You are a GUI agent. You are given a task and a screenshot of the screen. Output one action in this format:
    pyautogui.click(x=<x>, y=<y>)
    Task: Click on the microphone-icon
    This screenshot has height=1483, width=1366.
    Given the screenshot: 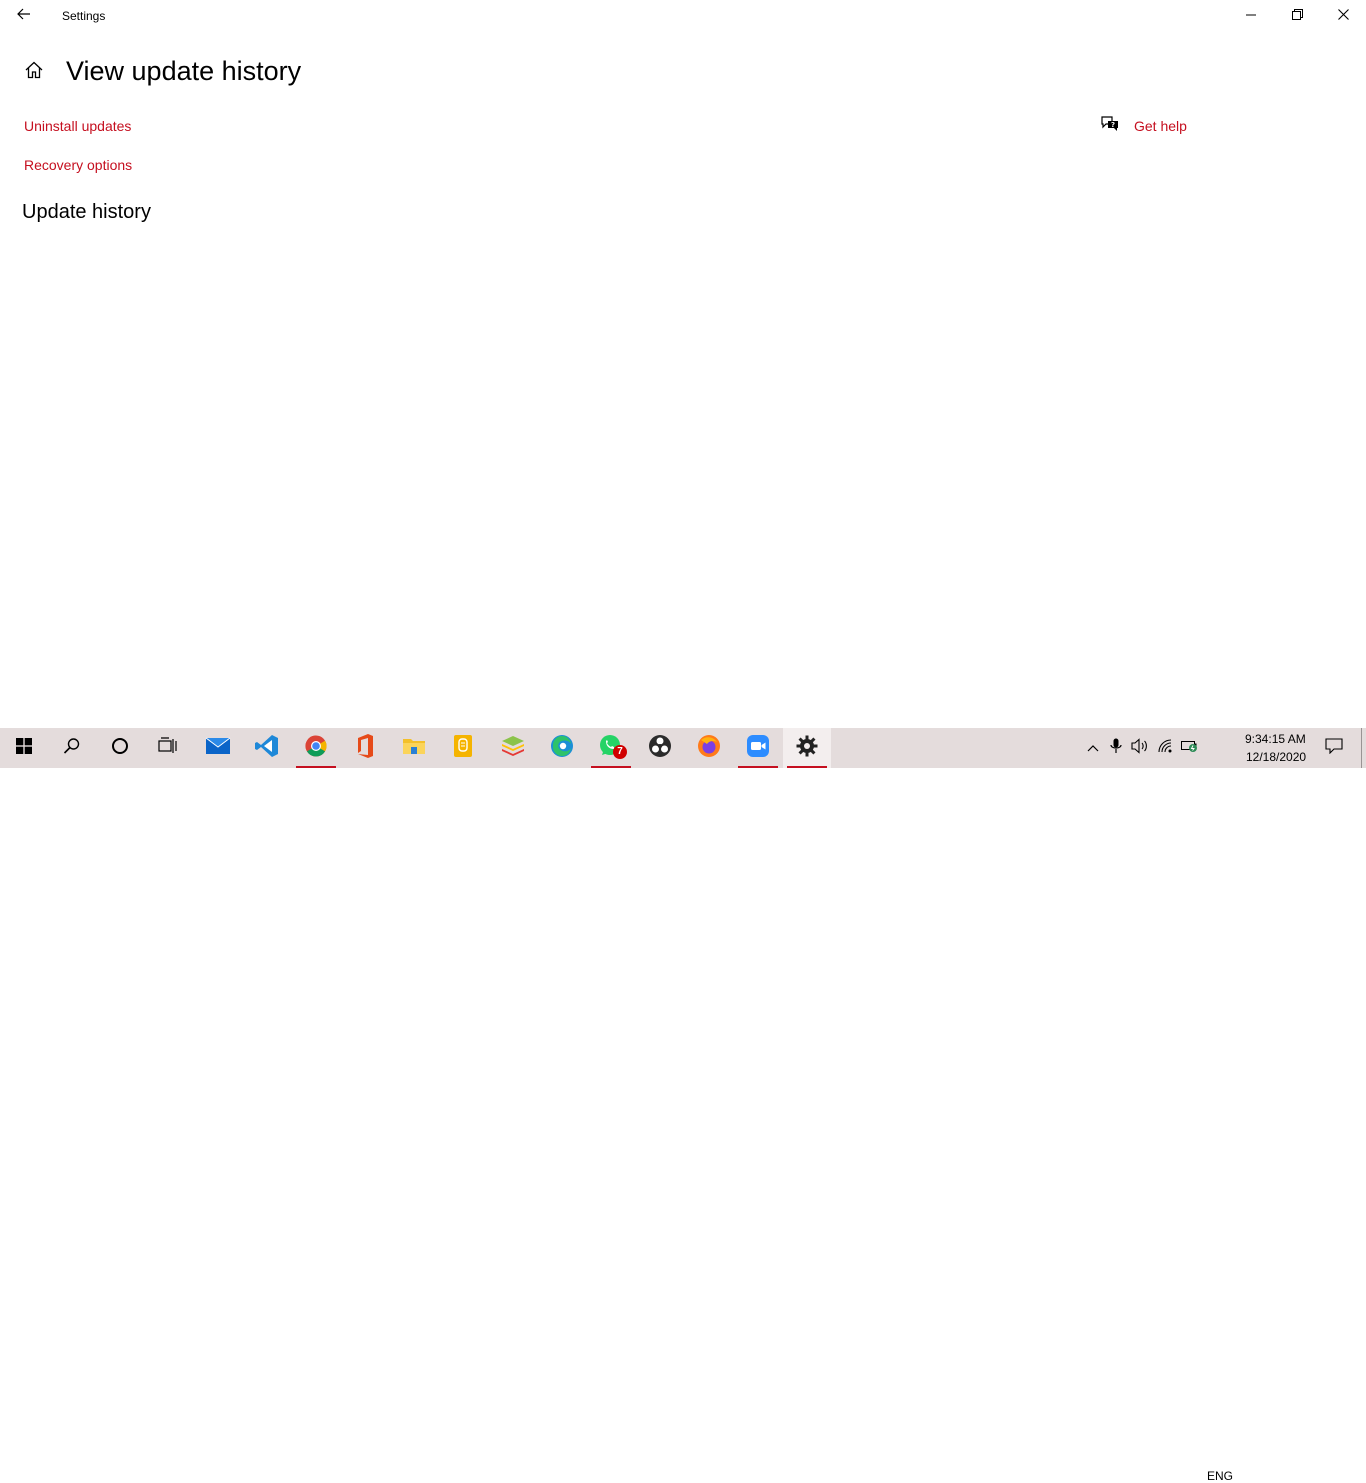 What is the action you would take?
    pyautogui.click(x=1116, y=748)
    